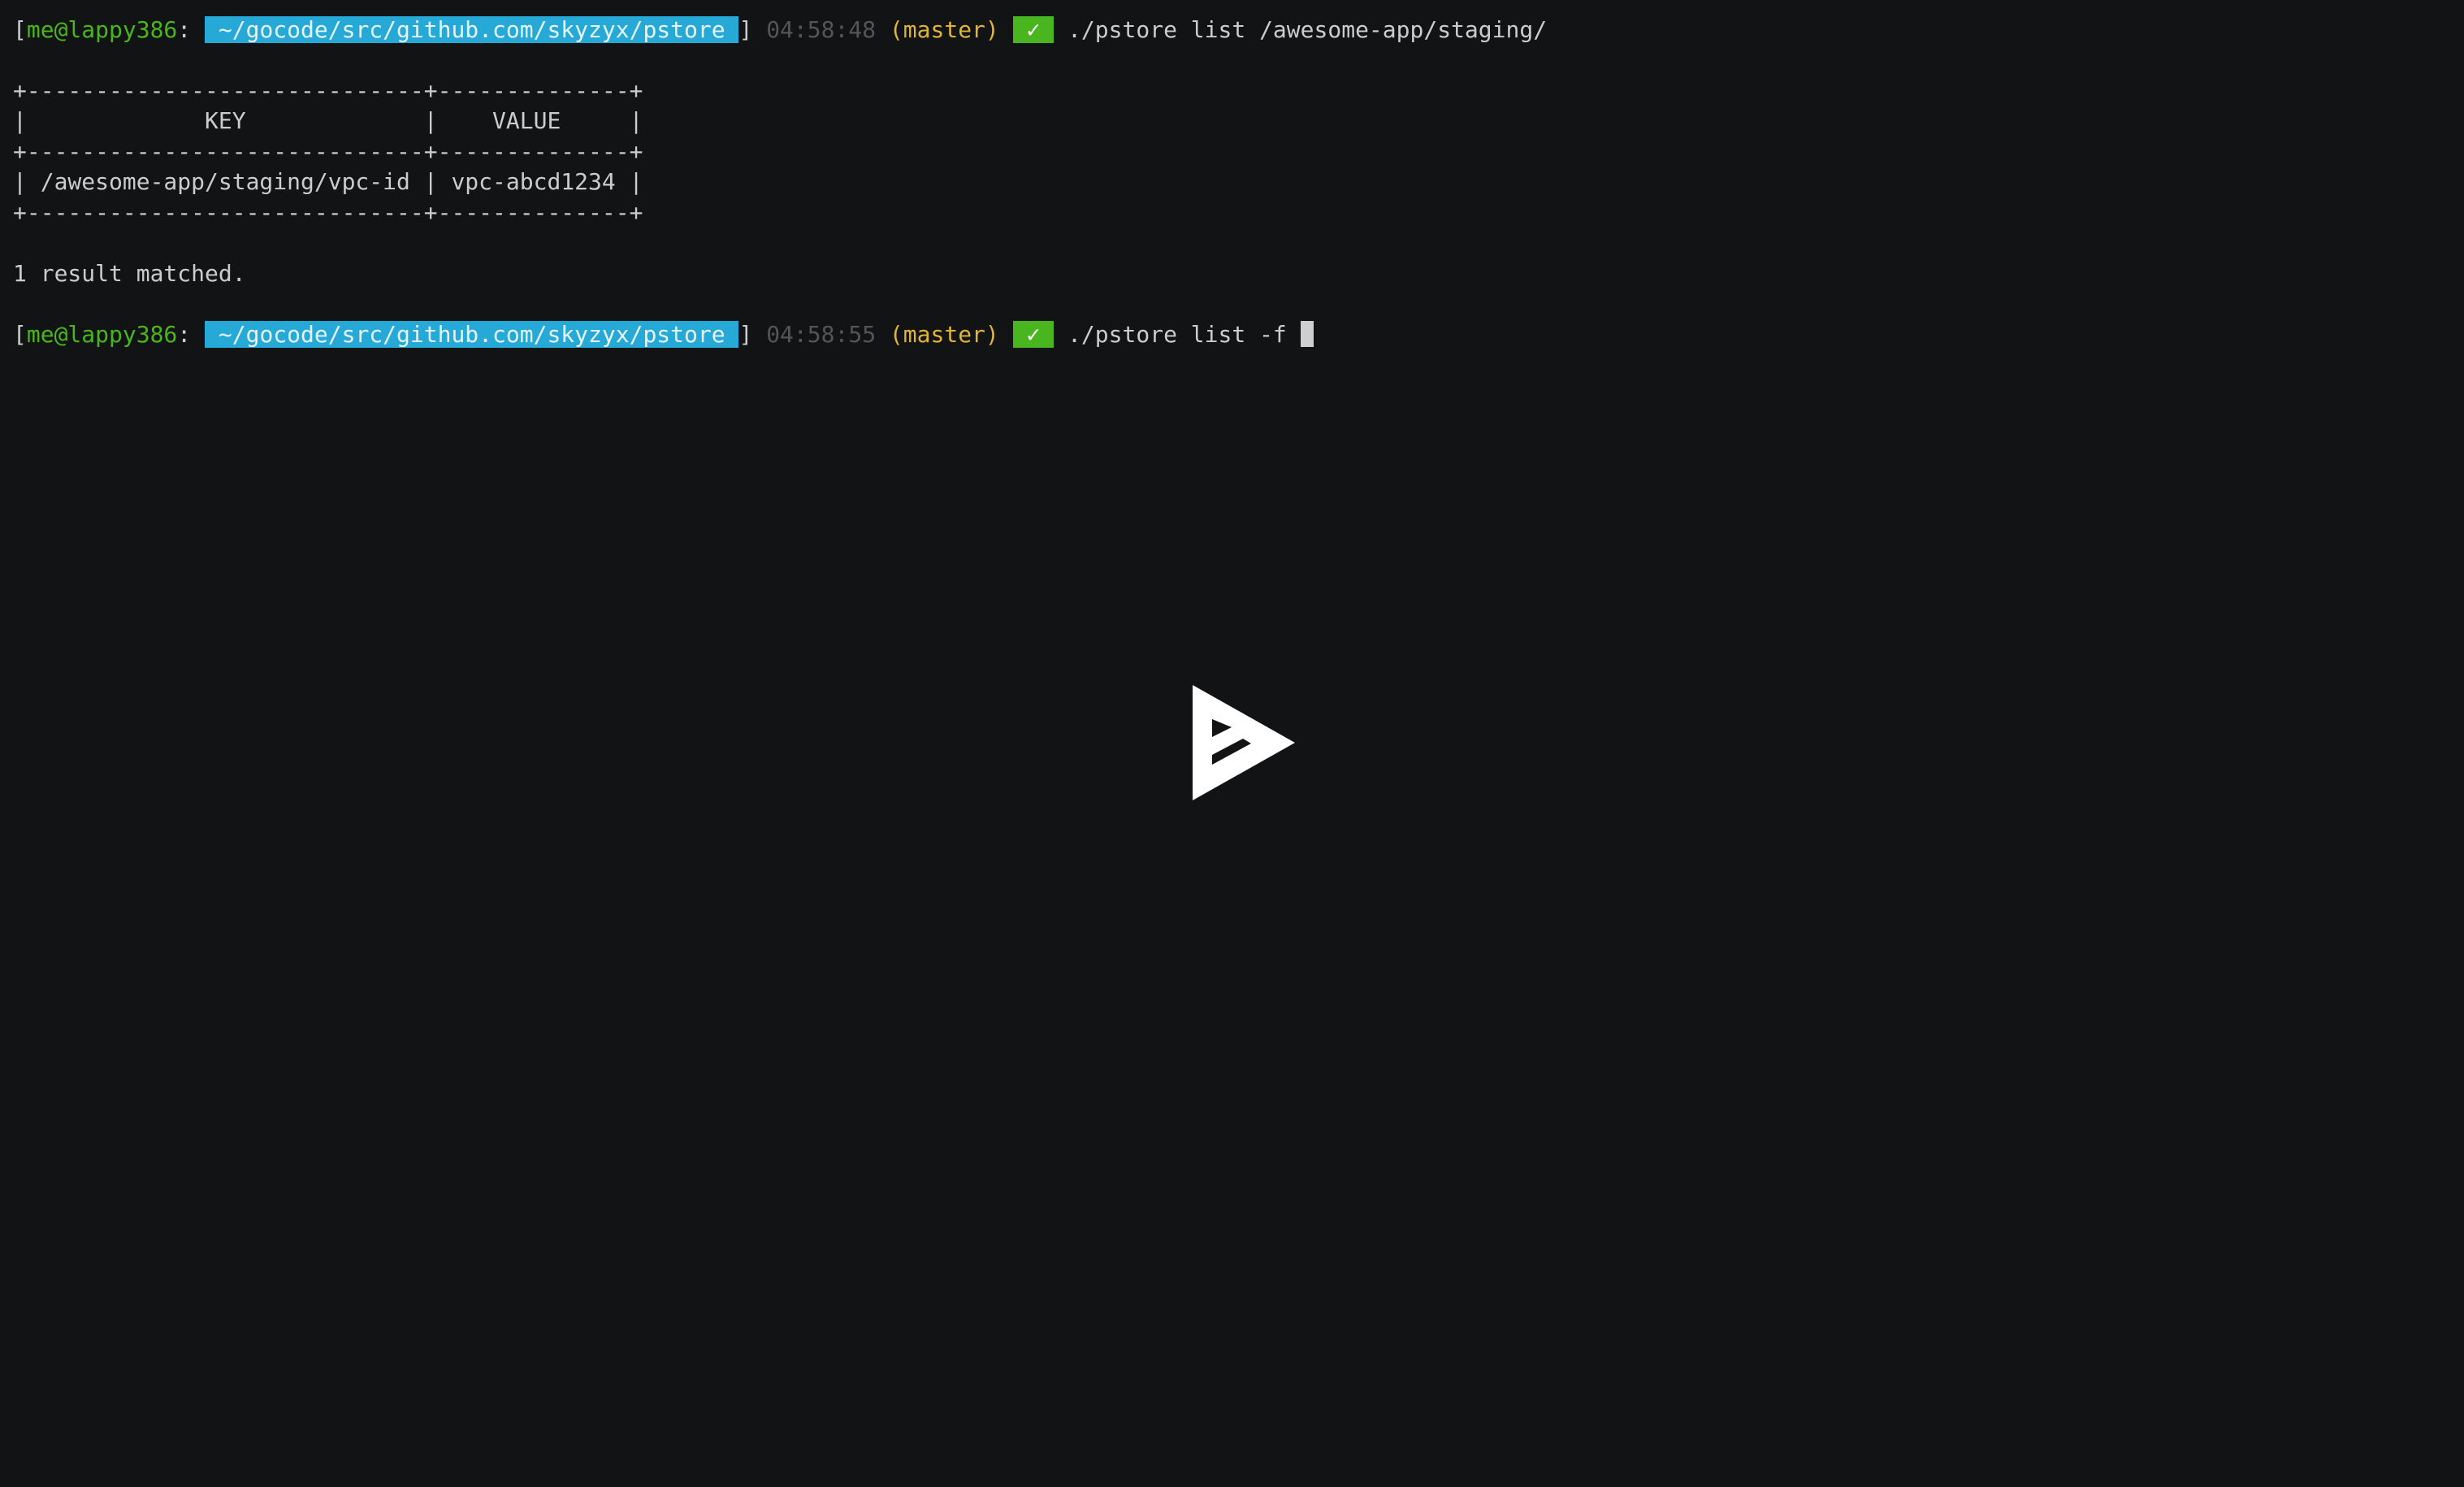 The height and width of the screenshot is (1487, 2464). Describe the element at coordinates (328, 120) in the screenshot. I see `table-header-row: | KEY | VALUE |` at that location.